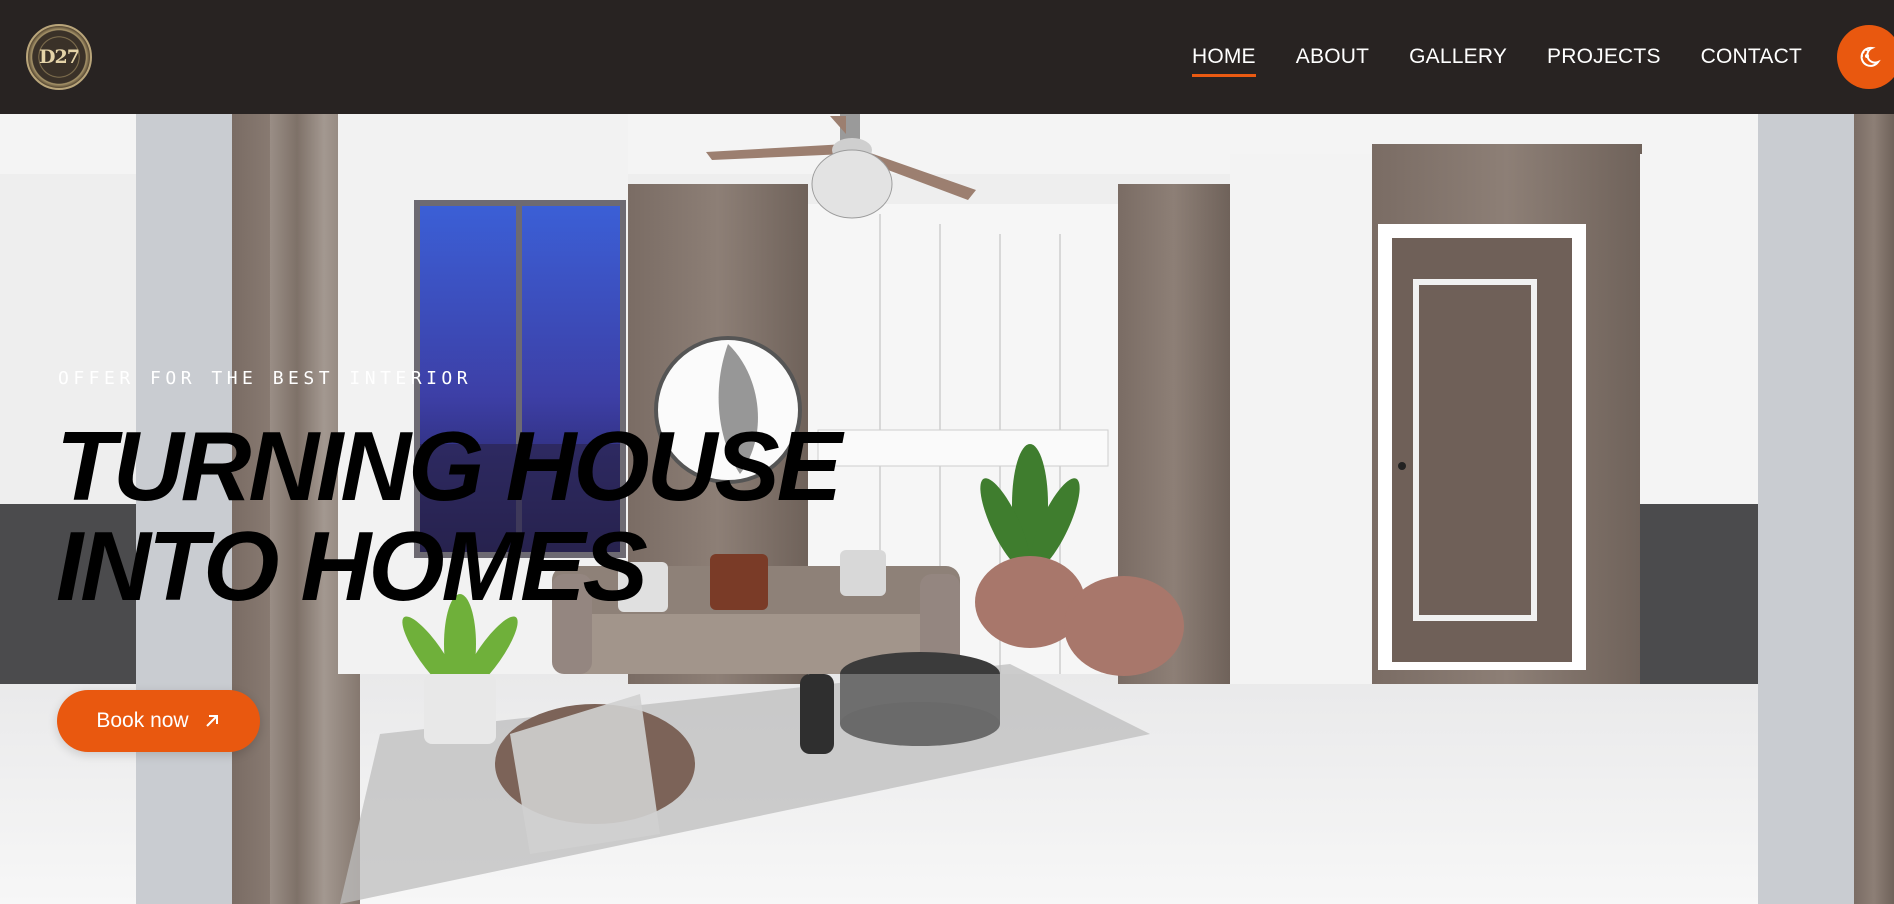 The image size is (1894, 904). What do you see at coordinates (1458, 57) in the screenshot?
I see `nav-item-gallery: GALLERY` at bounding box center [1458, 57].